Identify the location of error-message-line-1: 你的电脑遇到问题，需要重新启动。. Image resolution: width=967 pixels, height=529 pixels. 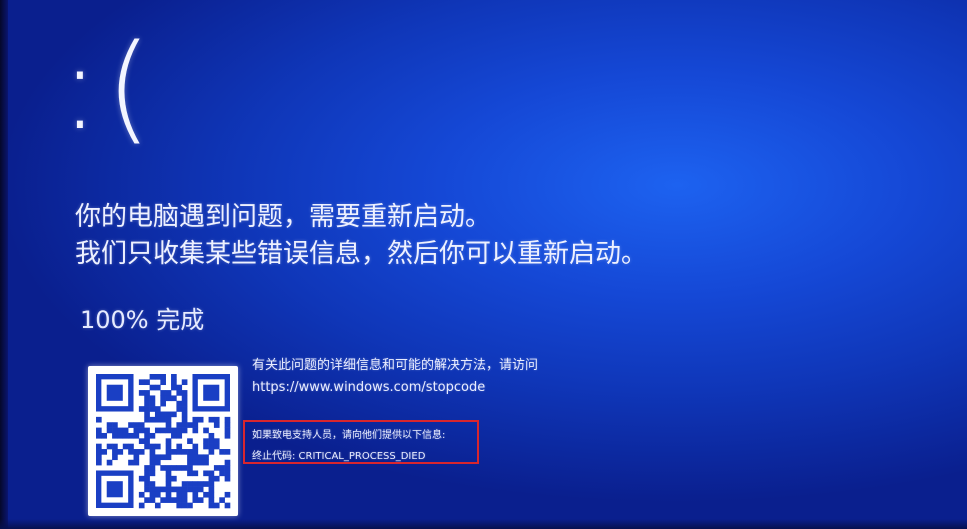
(283, 217).